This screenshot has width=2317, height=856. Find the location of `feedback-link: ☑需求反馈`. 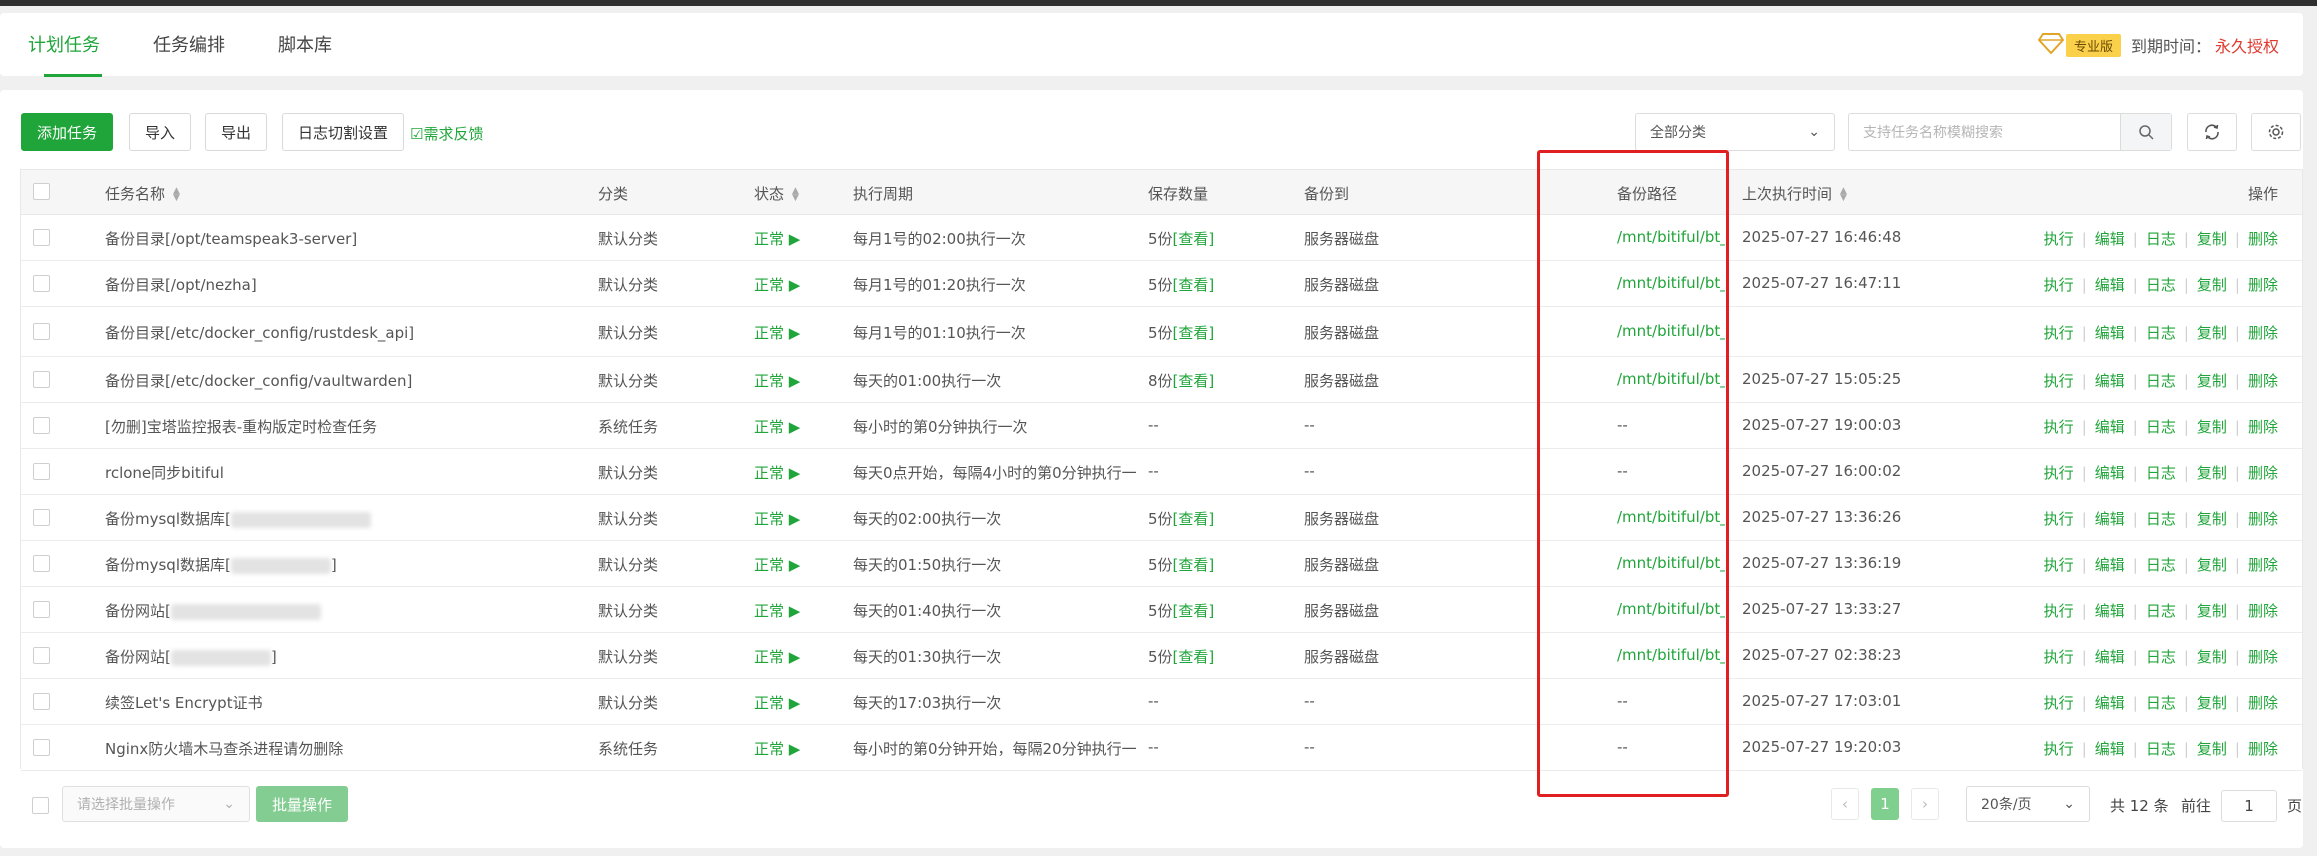

feedback-link: ☑需求反馈 is located at coordinates (446, 133).